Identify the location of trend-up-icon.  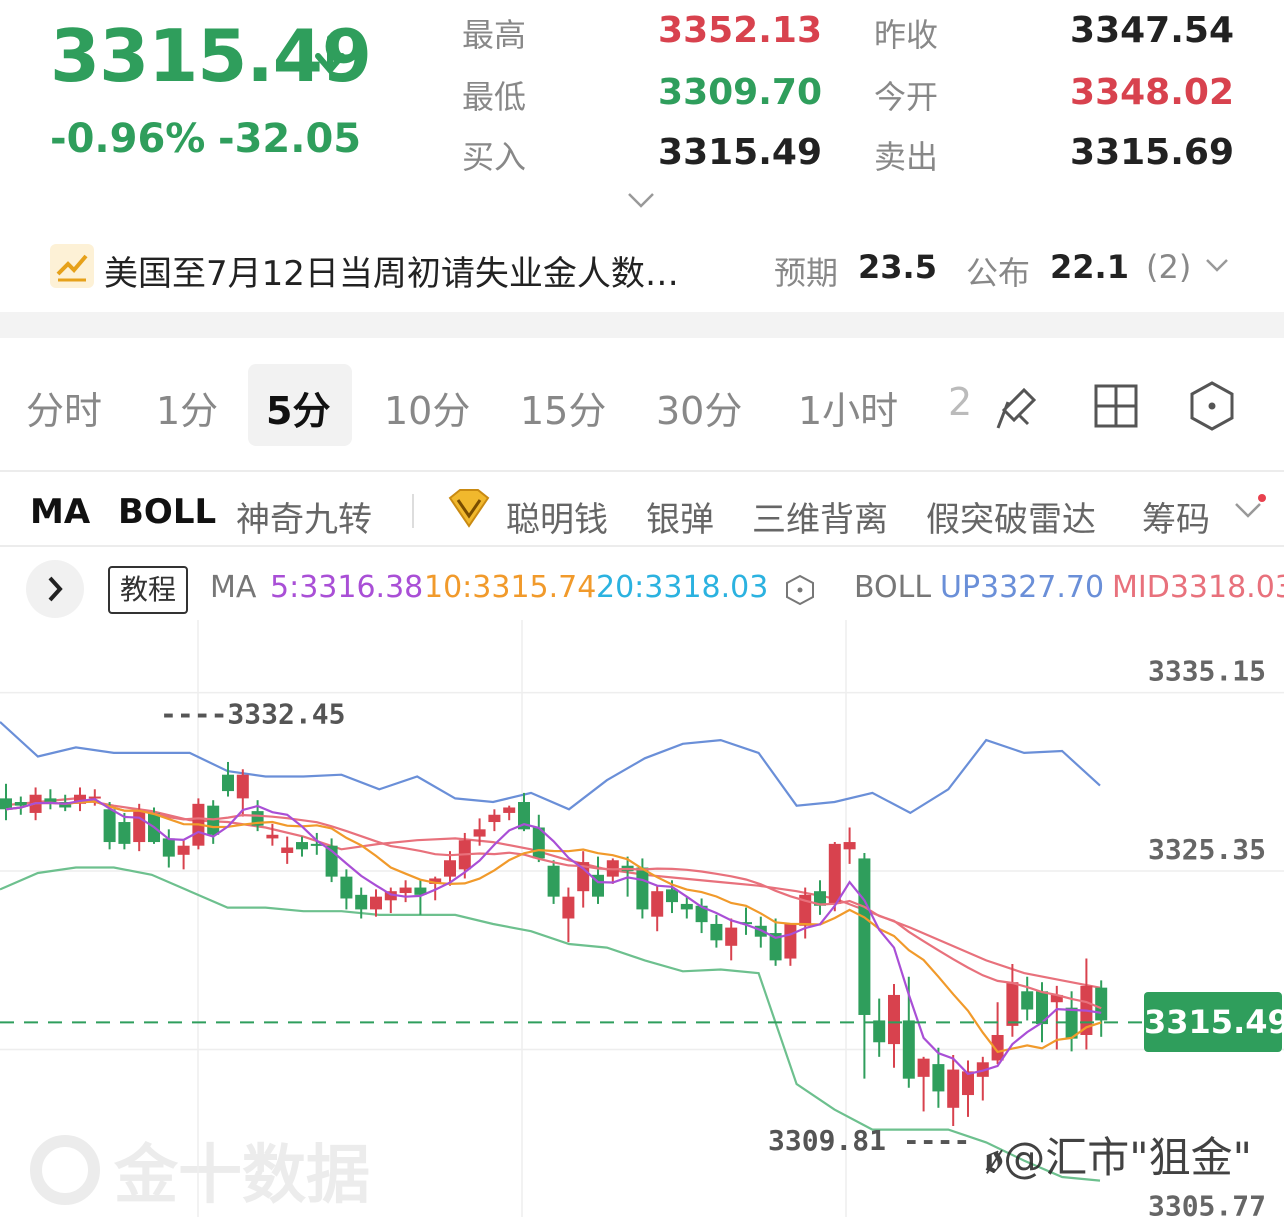
(72, 266).